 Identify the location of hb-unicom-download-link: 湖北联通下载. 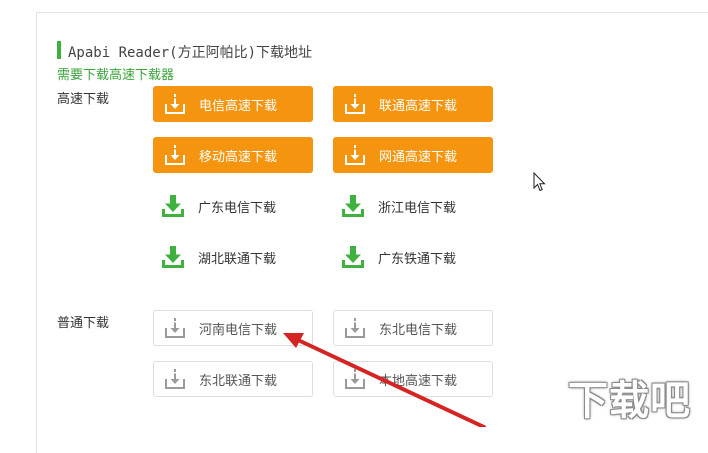
(233, 257).